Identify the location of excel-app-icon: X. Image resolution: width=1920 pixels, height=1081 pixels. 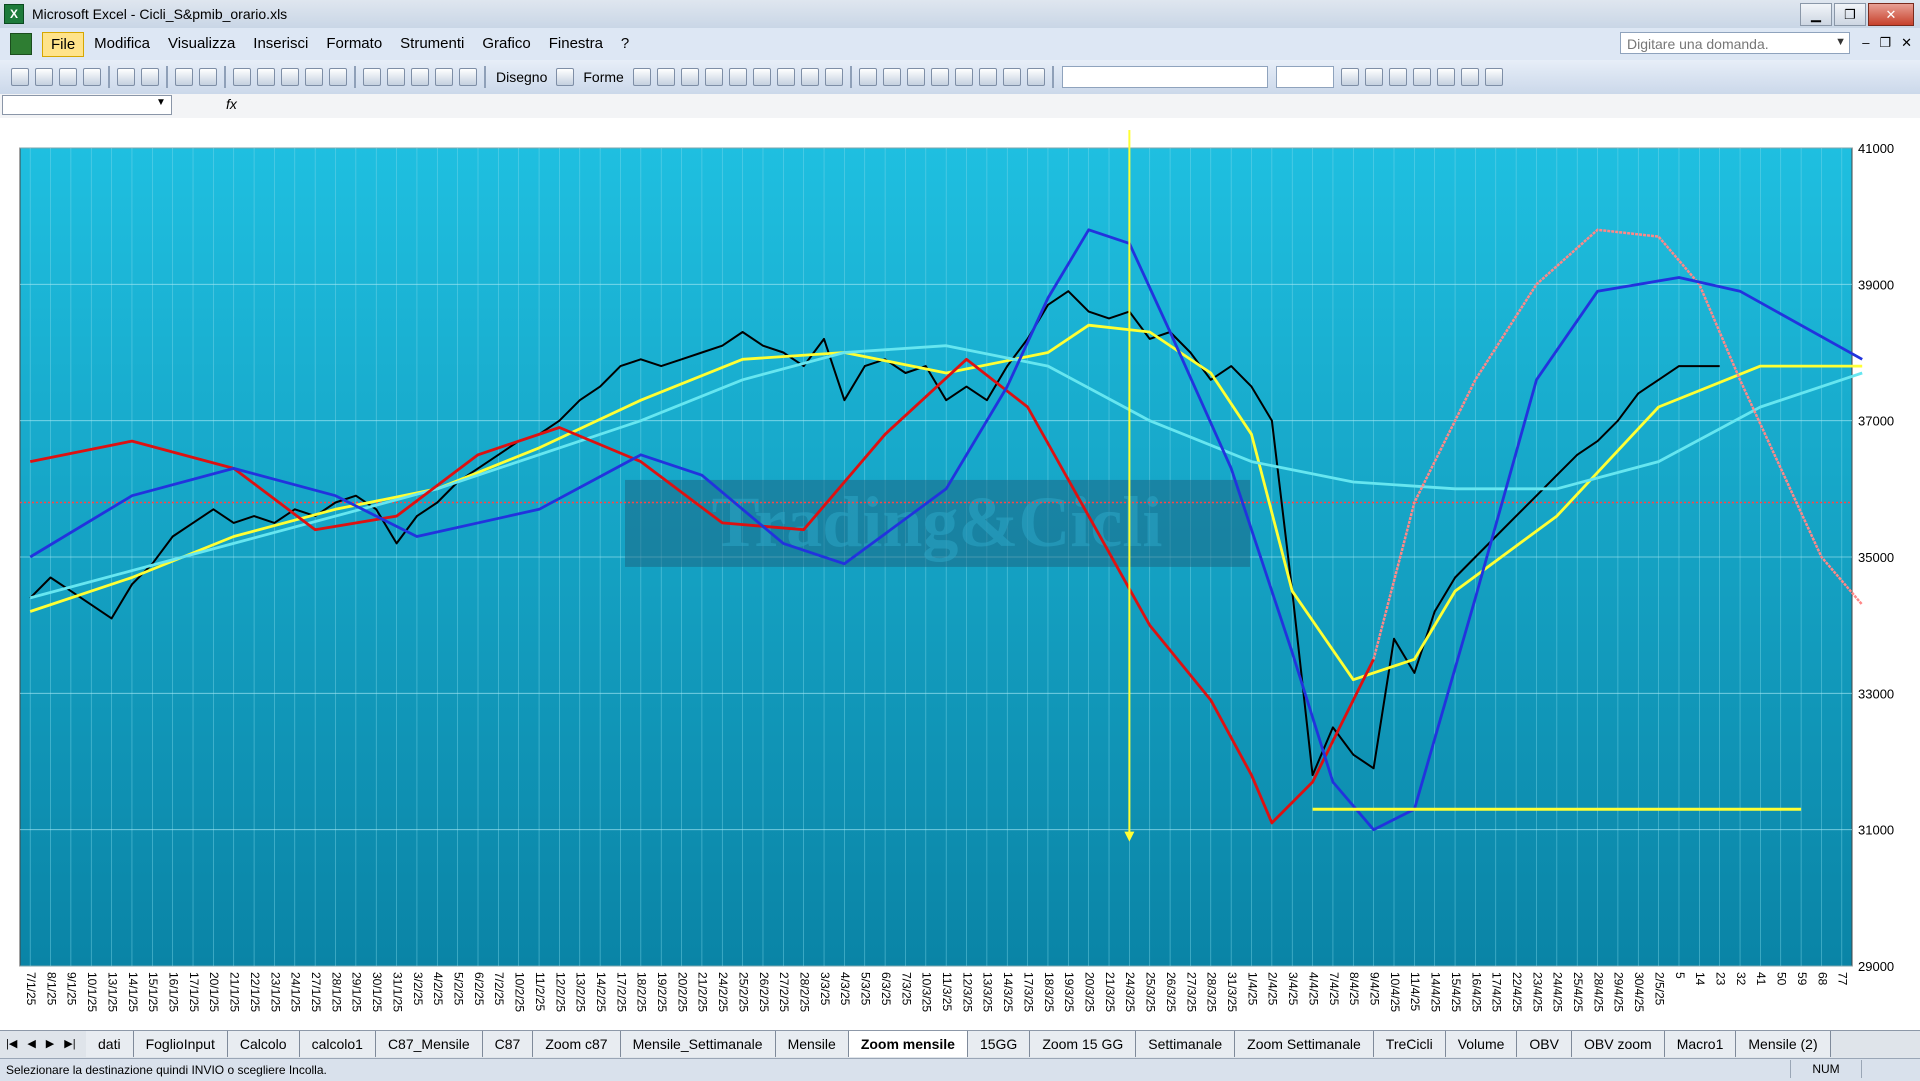
(14, 14).